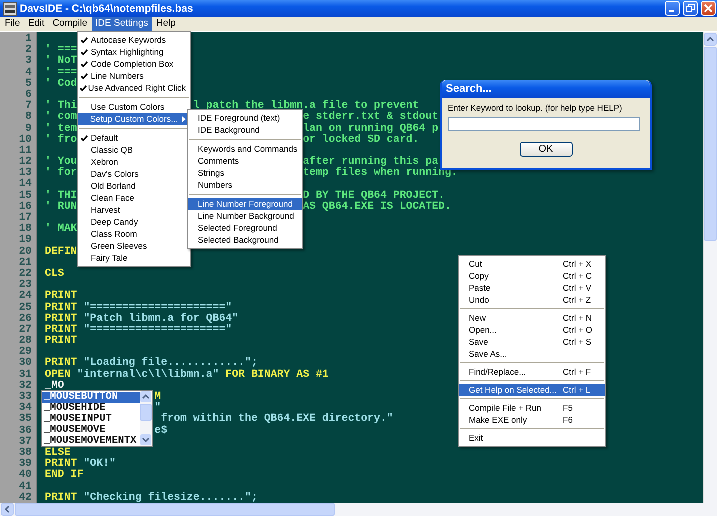 The width and height of the screenshot is (717, 516). What do you see at coordinates (532, 420) in the screenshot?
I see `menu-item: Make EXE only F6` at bounding box center [532, 420].